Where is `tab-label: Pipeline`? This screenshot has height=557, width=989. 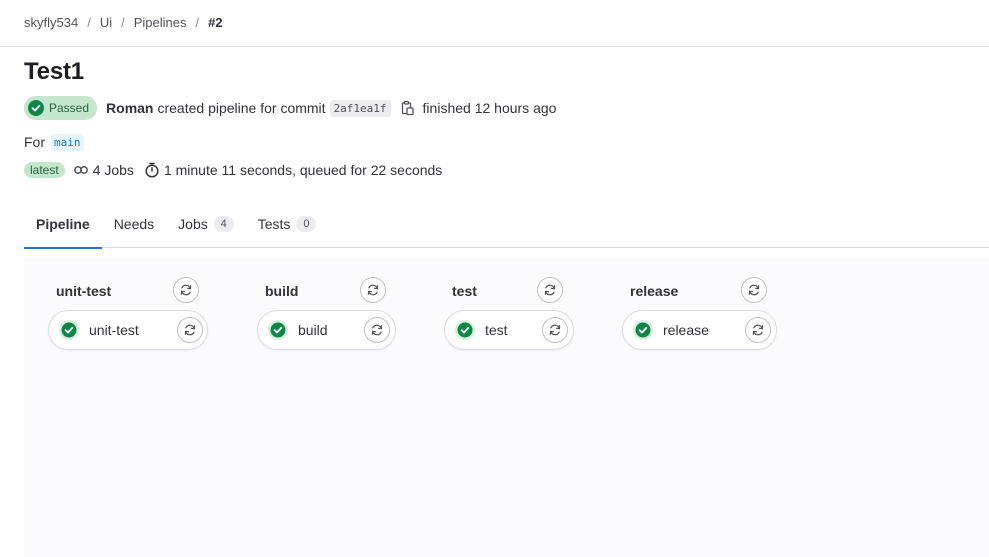 tab-label: Pipeline is located at coordinates (63, 224).